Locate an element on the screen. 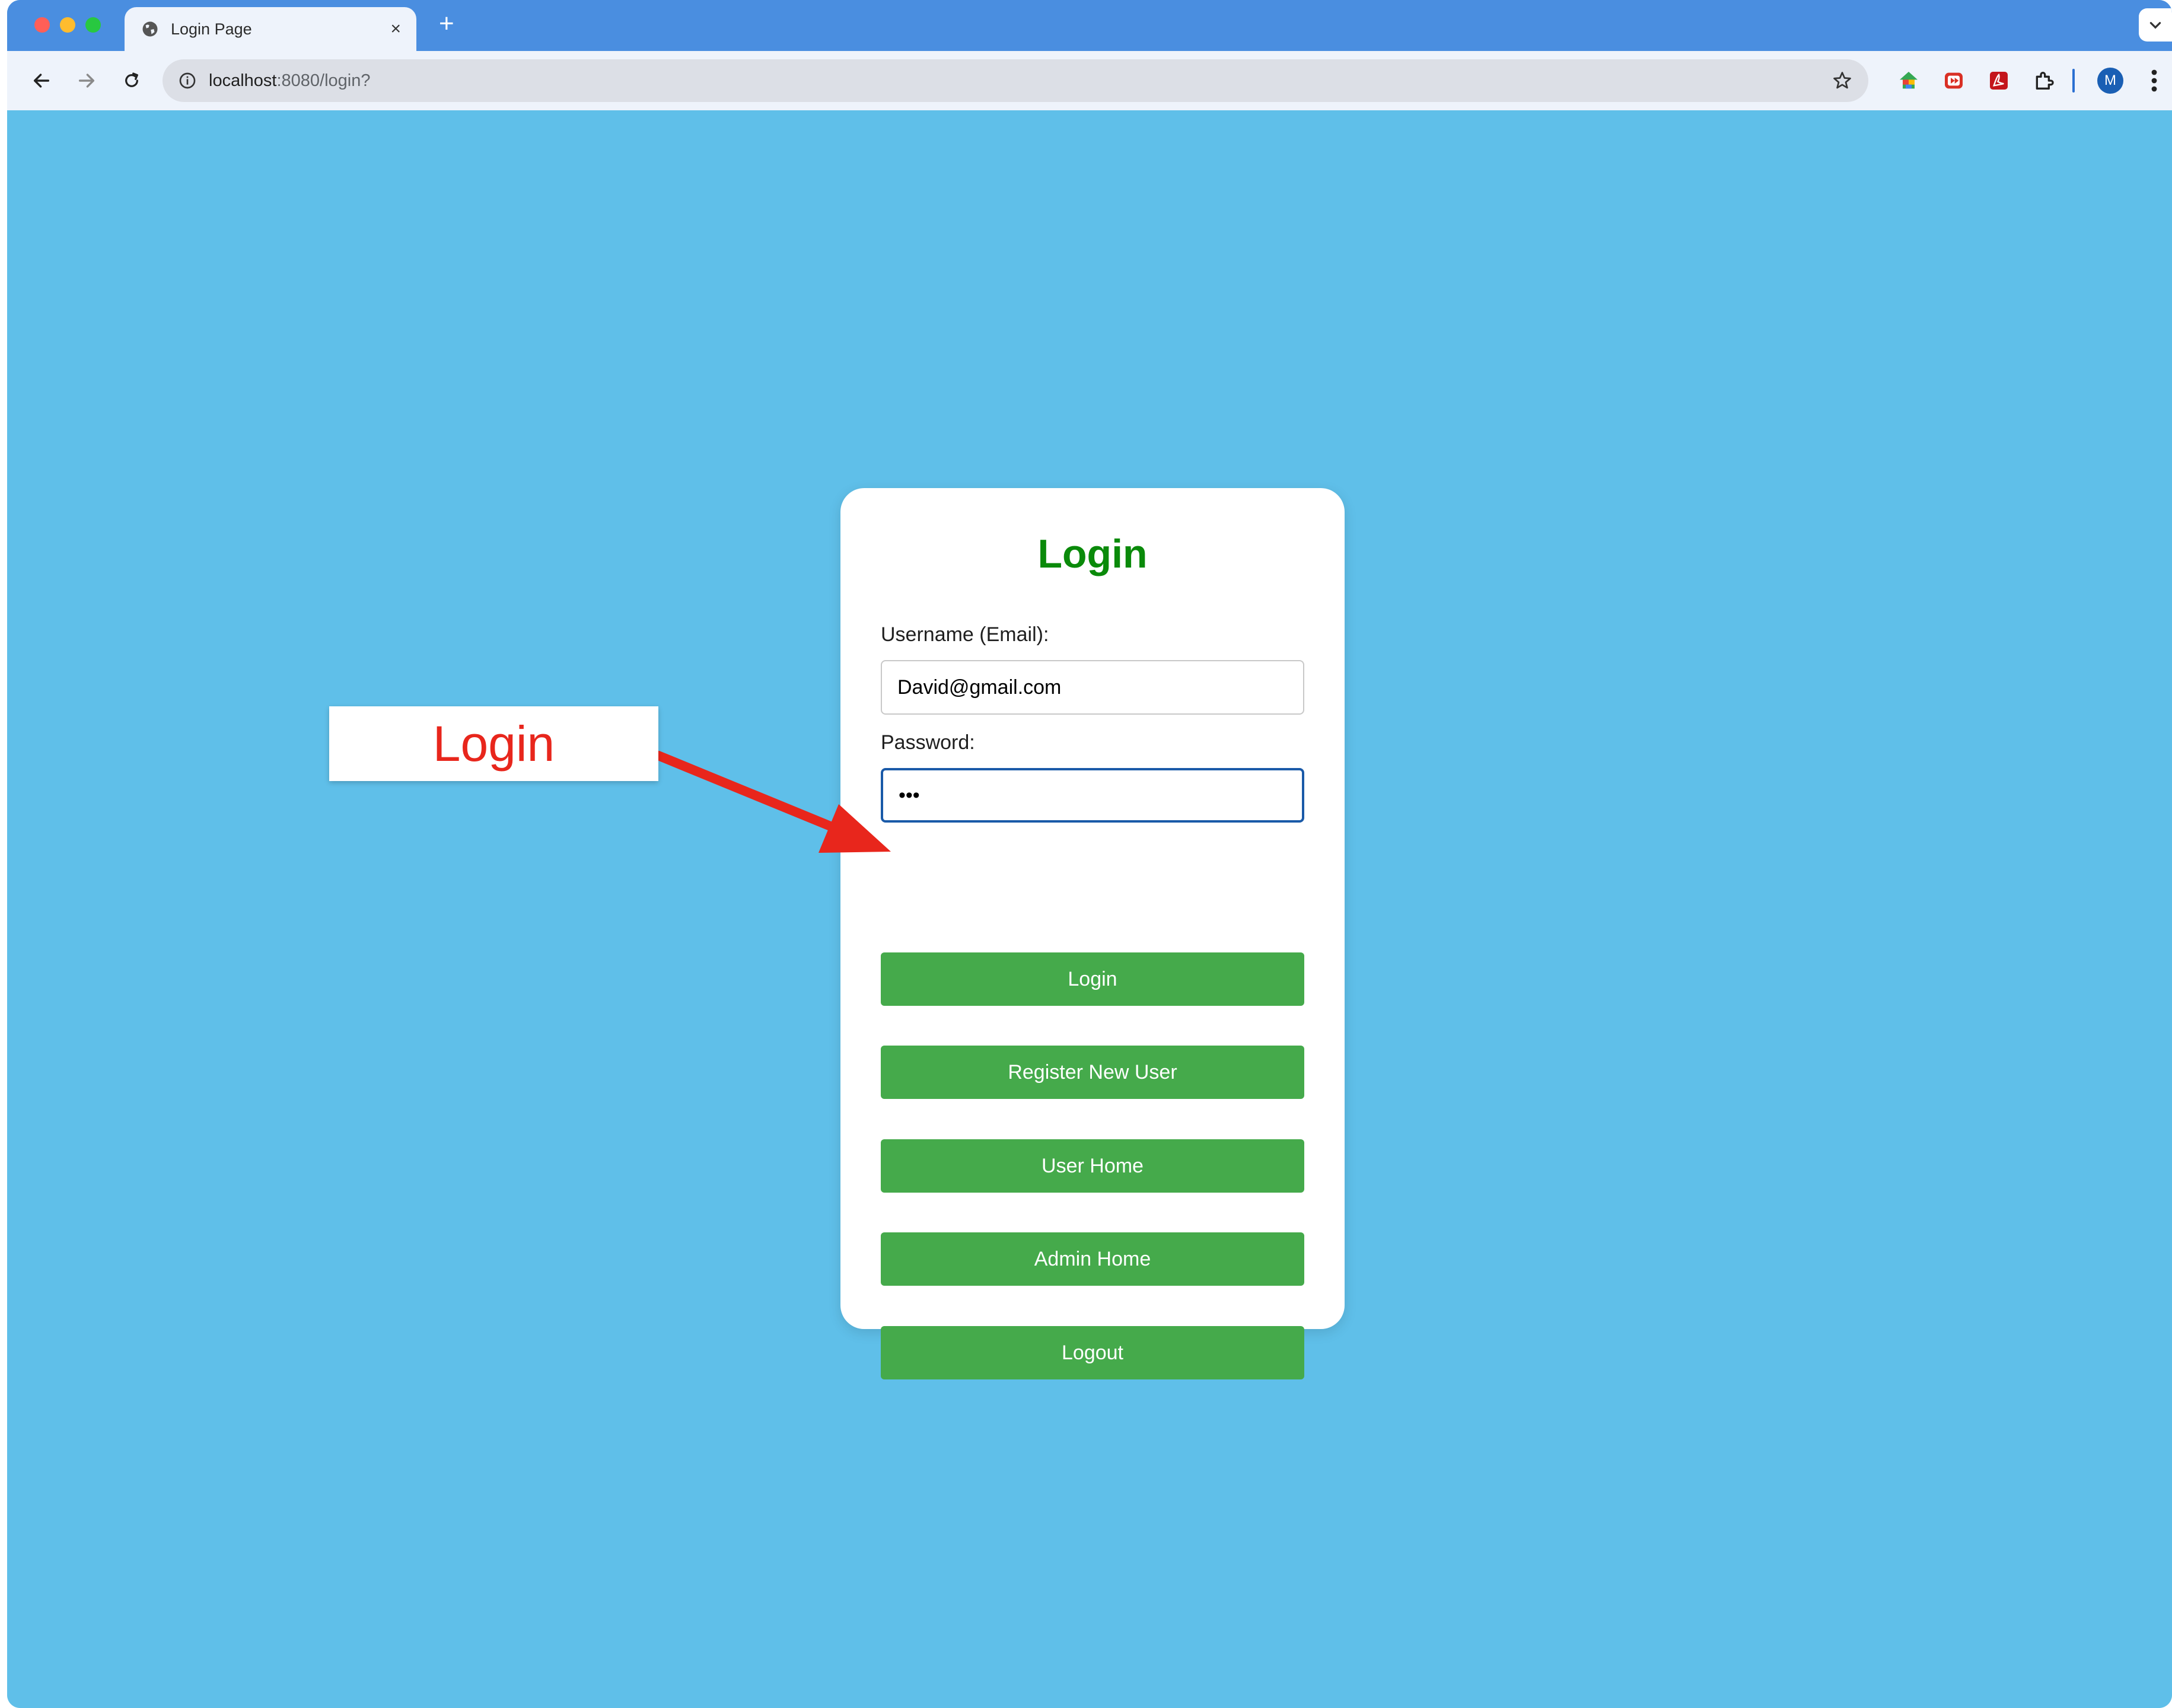 The width and height of the screenshot is (2172, 1708). arrow-left-icon is located at coordinates (41, 81).